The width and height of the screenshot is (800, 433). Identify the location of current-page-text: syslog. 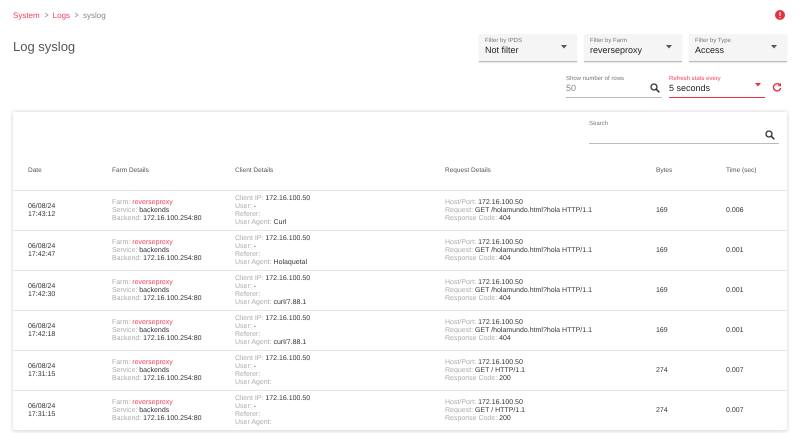
(94, 15).